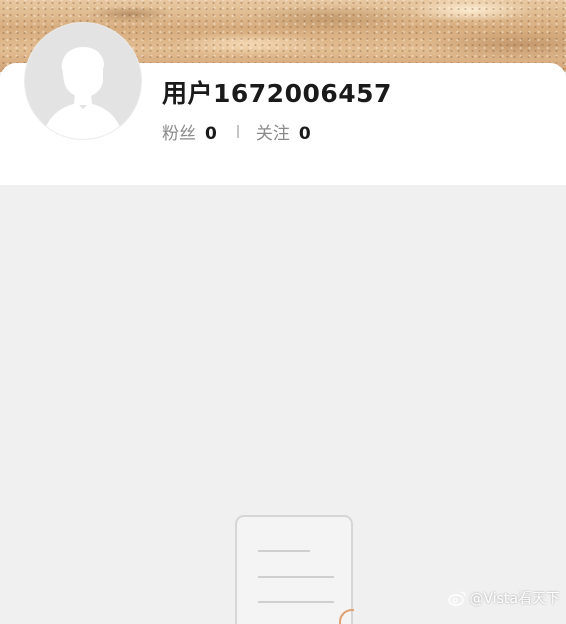 The width and height of the screenshot is (566, 624). I want to click on watermark: @Vista看天下, so click(504, 598).